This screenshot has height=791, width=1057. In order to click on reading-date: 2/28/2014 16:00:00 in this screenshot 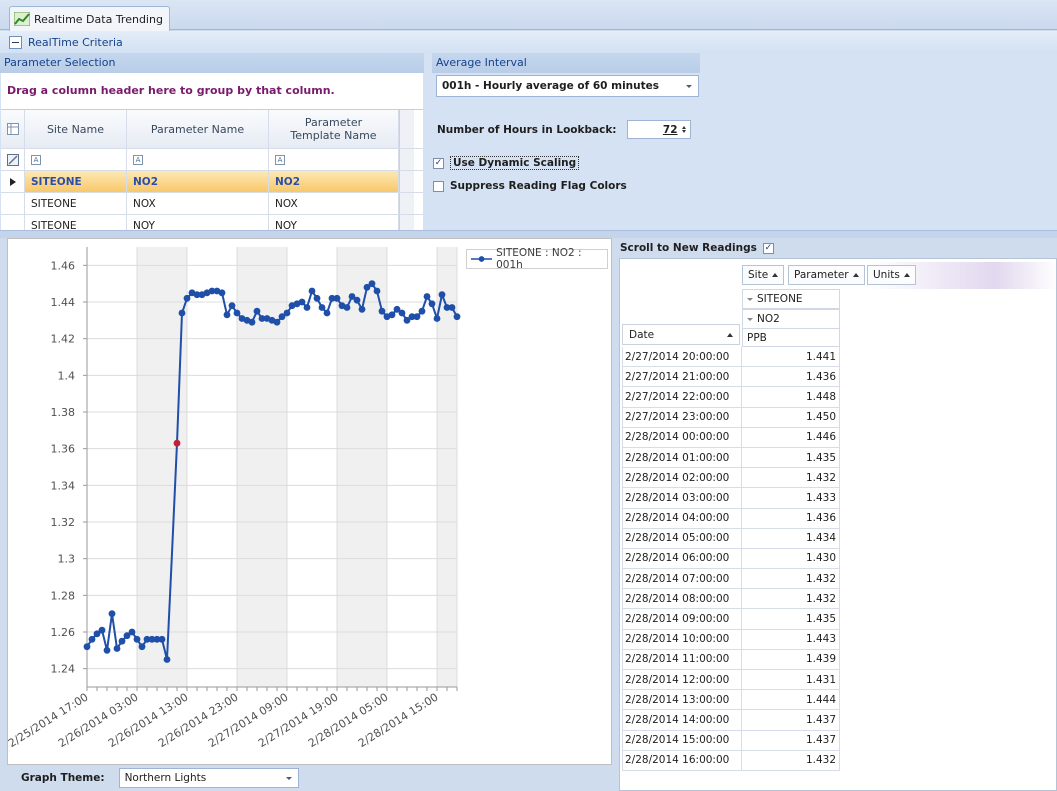, I will do `click(682, 760)`.